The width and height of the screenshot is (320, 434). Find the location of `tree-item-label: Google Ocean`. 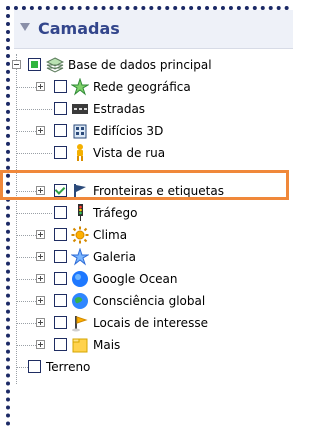

tree-item-label: Google Ocean is located at coordinates (135, 279).